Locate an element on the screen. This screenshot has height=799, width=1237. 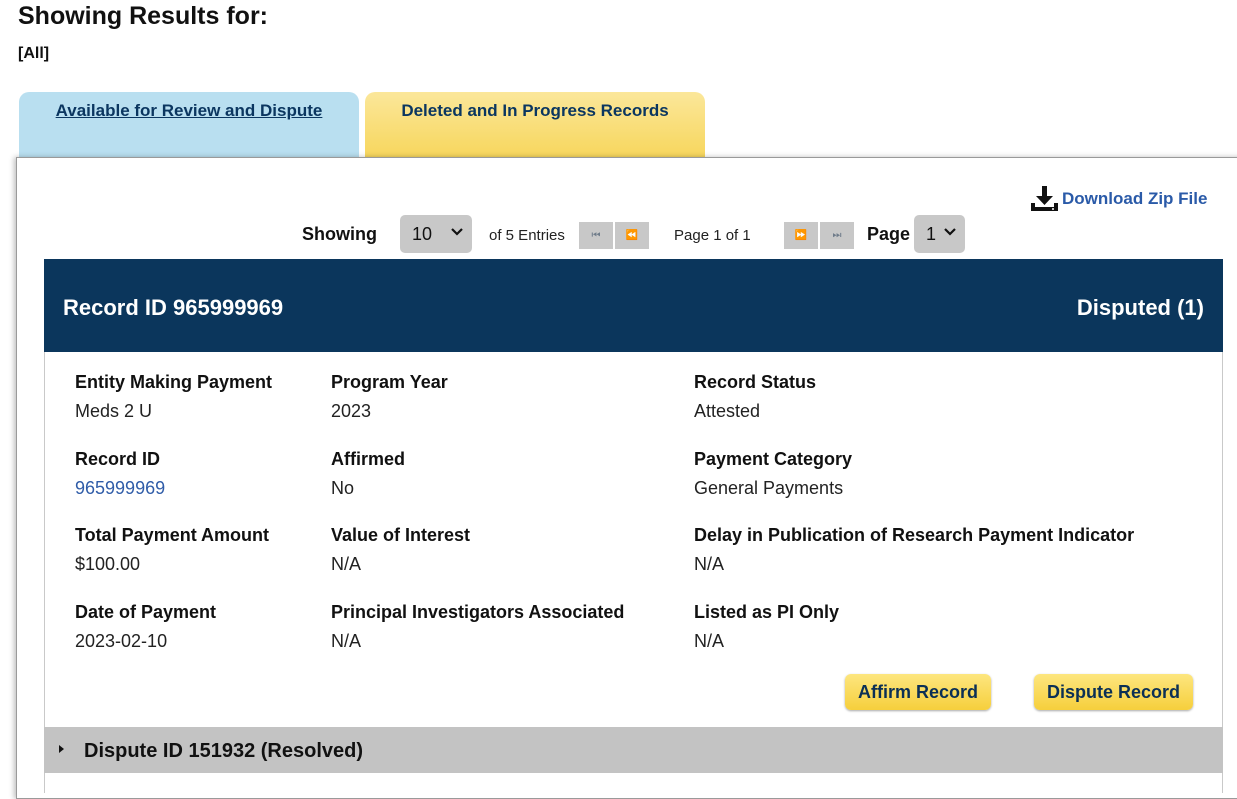
field-label-entity: Entity Making Payment is located at coordinates (174, 382).